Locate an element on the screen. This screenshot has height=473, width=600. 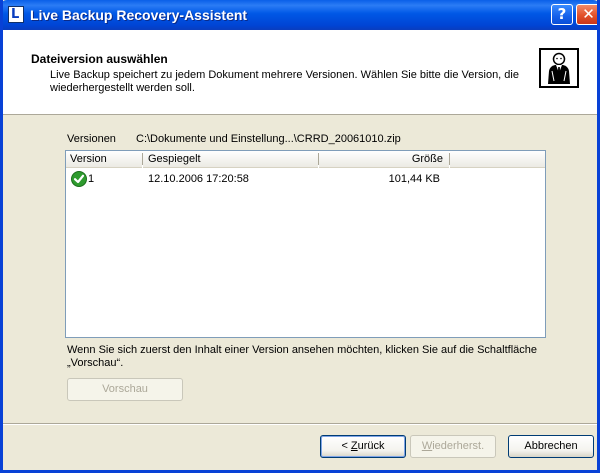
back-button: < Zurück is located at coordinates (363, 446).